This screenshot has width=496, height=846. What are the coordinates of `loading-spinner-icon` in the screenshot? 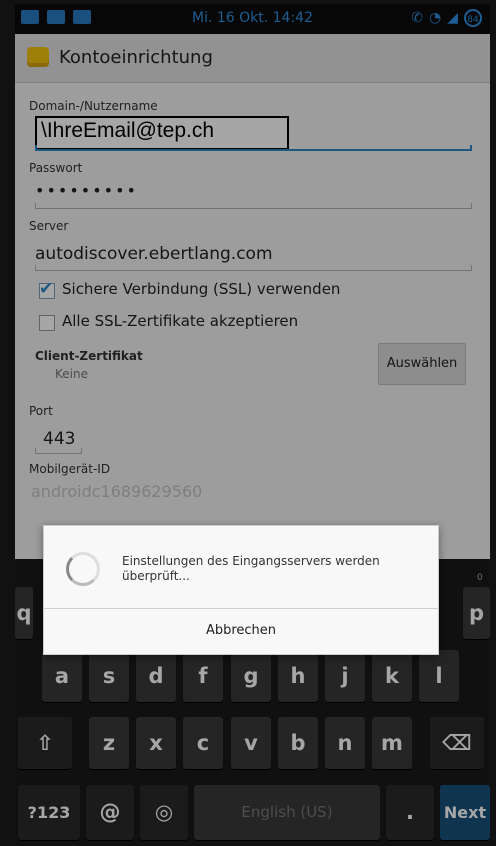 It's located at (83, 569).